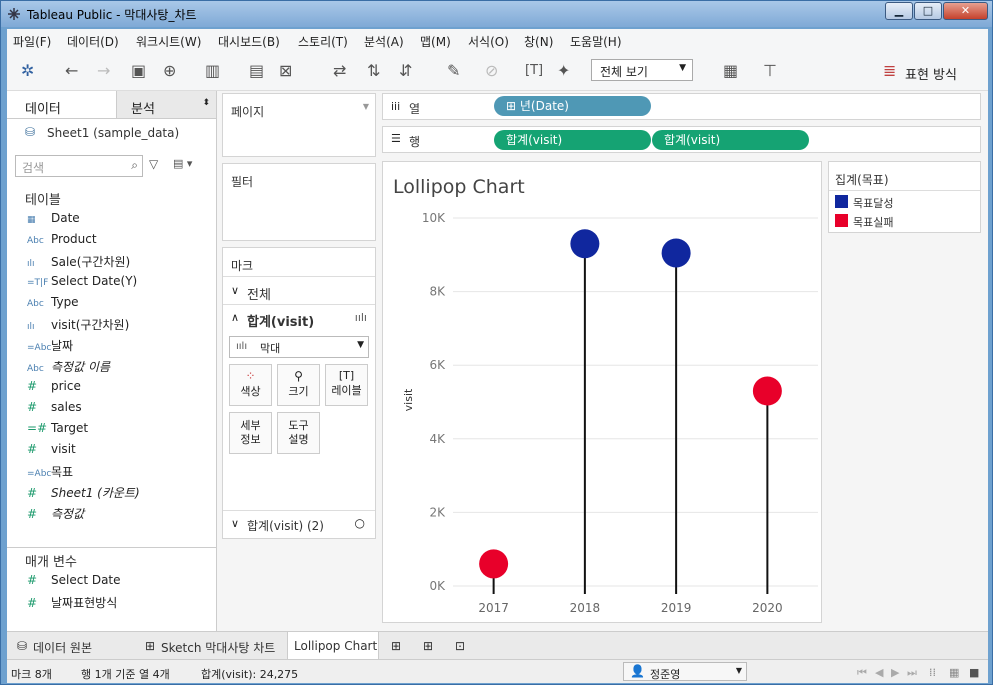 The image size is (993, 685). I want to click on sort-asc-icon: ⇅, so click(373, 70).